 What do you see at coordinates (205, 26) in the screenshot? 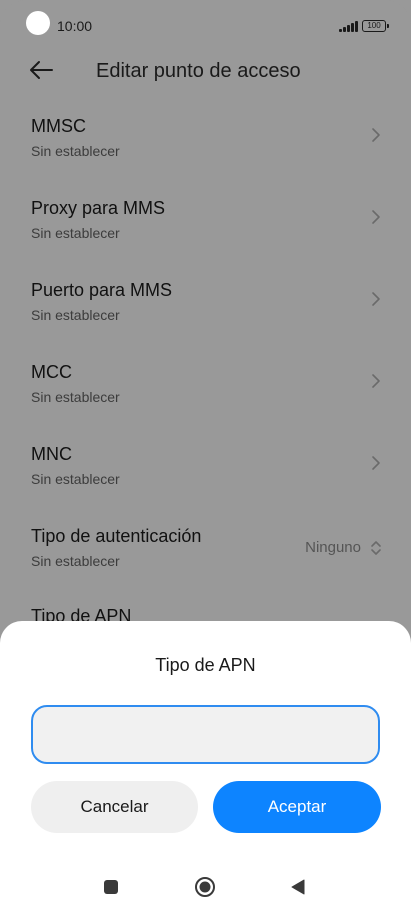
I see `status-bar: 10:00 100` at bounding box center [205, 26].